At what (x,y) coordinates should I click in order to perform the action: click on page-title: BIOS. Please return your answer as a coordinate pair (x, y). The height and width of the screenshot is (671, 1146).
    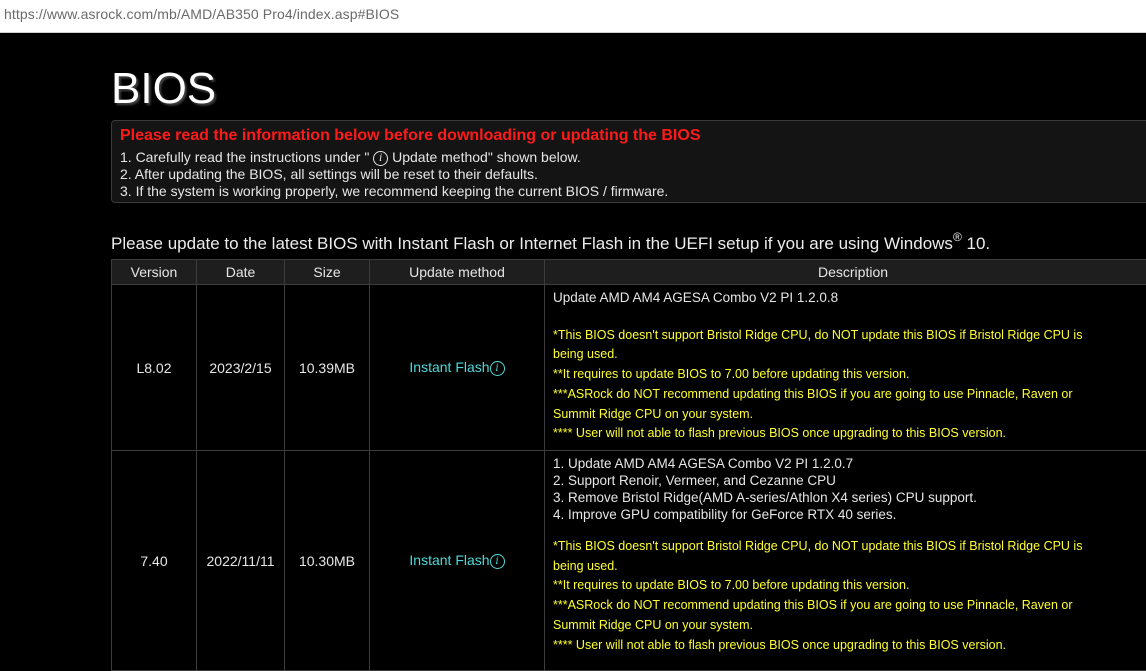
    Looking at the image, I should click on (163, 89).